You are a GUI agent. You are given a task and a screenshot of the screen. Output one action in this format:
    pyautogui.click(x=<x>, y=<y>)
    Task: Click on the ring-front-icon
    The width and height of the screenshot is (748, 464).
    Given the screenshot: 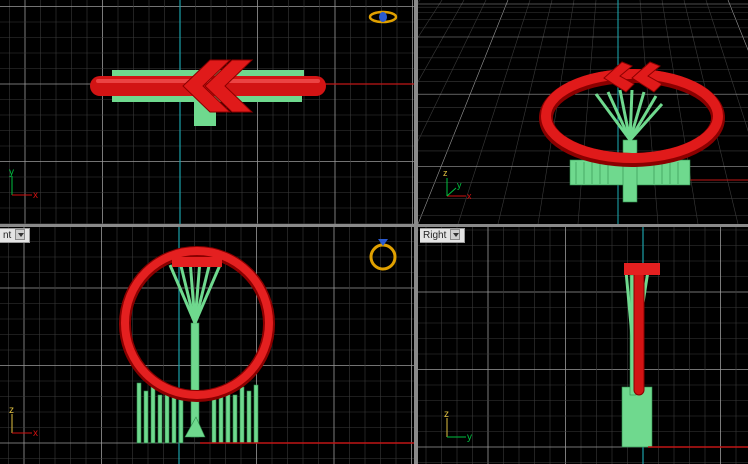 What is the action you would take?
    pyautogui.click(x=383, y=255)
    